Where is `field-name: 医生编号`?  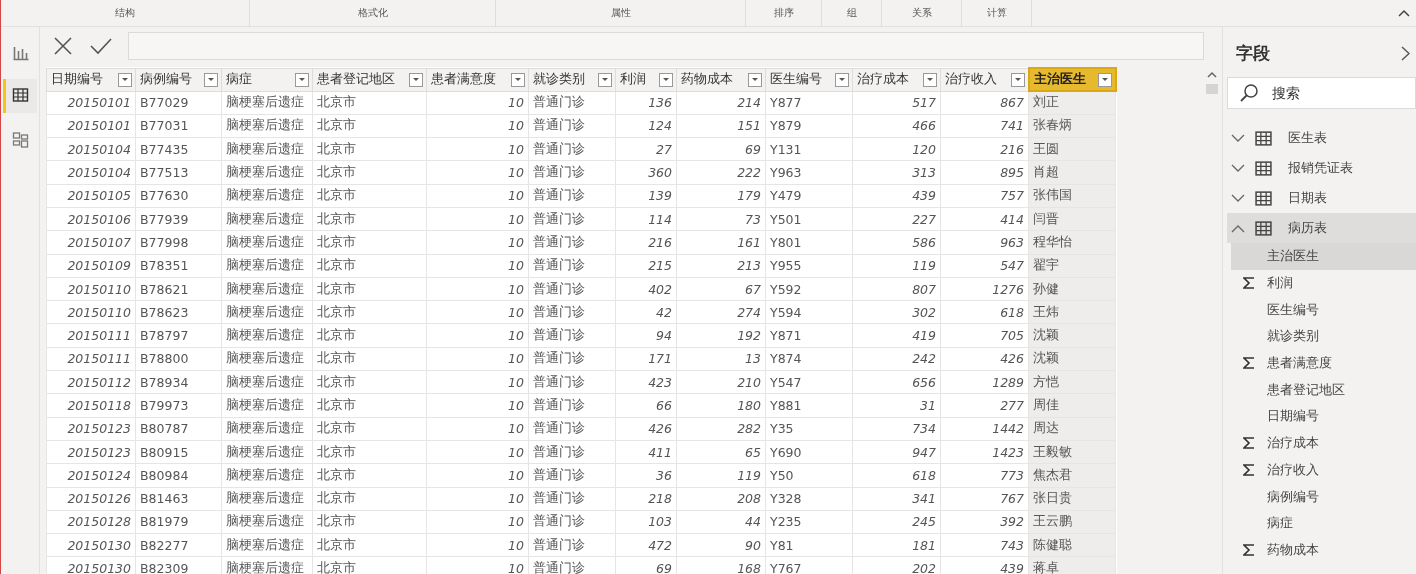
field-name: 医生编号 is located at coordinates (1293, 309).